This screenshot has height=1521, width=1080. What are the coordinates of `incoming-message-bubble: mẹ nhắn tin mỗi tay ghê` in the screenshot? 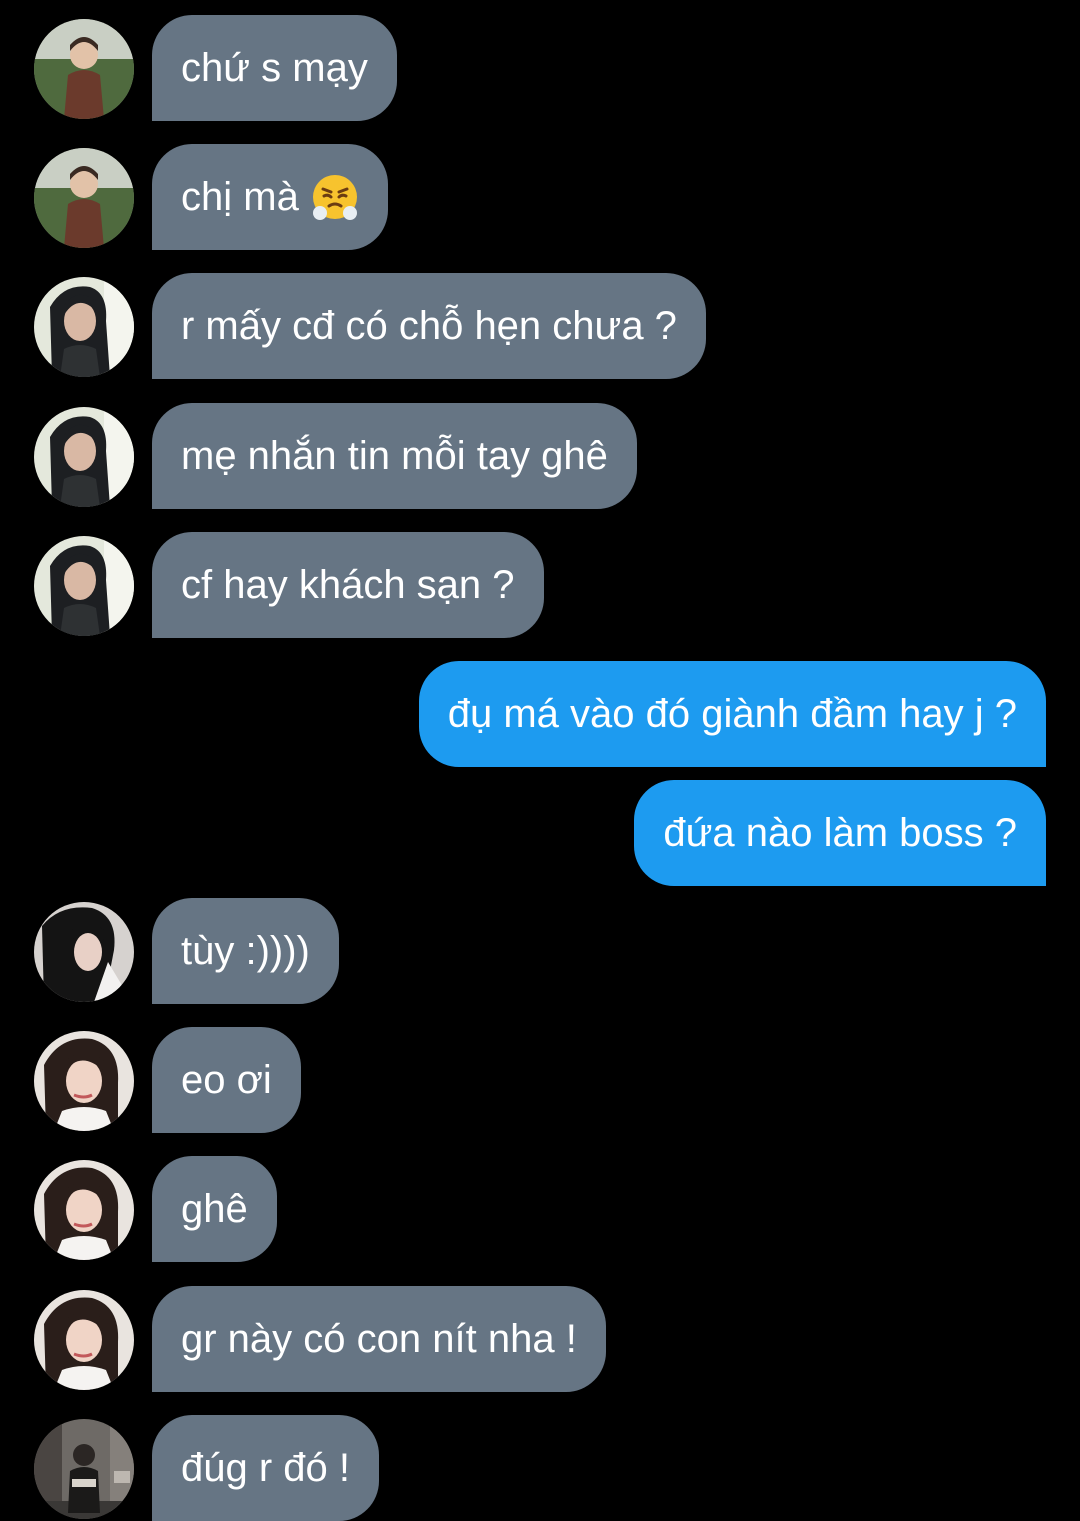 It's located at (394, 456).